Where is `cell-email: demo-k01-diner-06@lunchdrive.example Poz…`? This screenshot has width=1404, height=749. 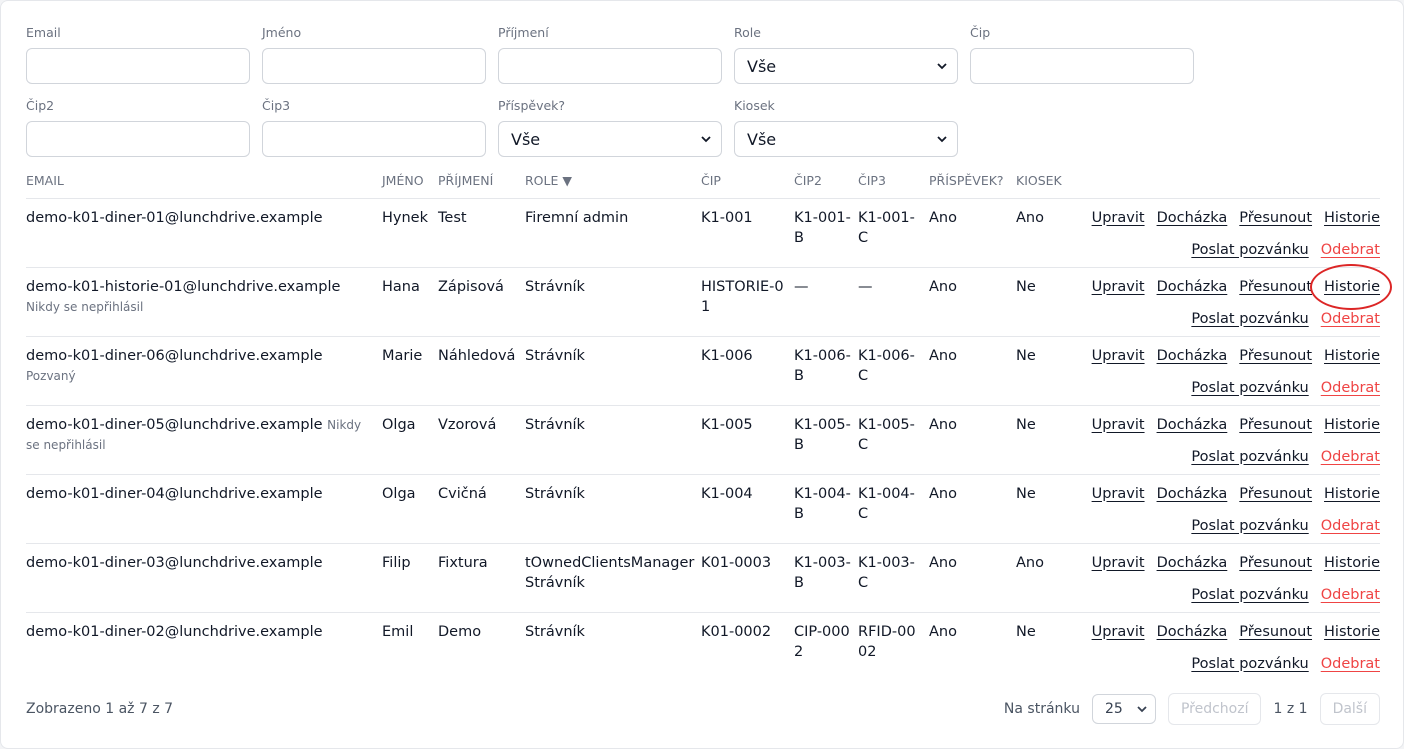
cell-email: demo-k01-diner-06@lunchdrive.example Poz… is located at coordinates (204, 371).